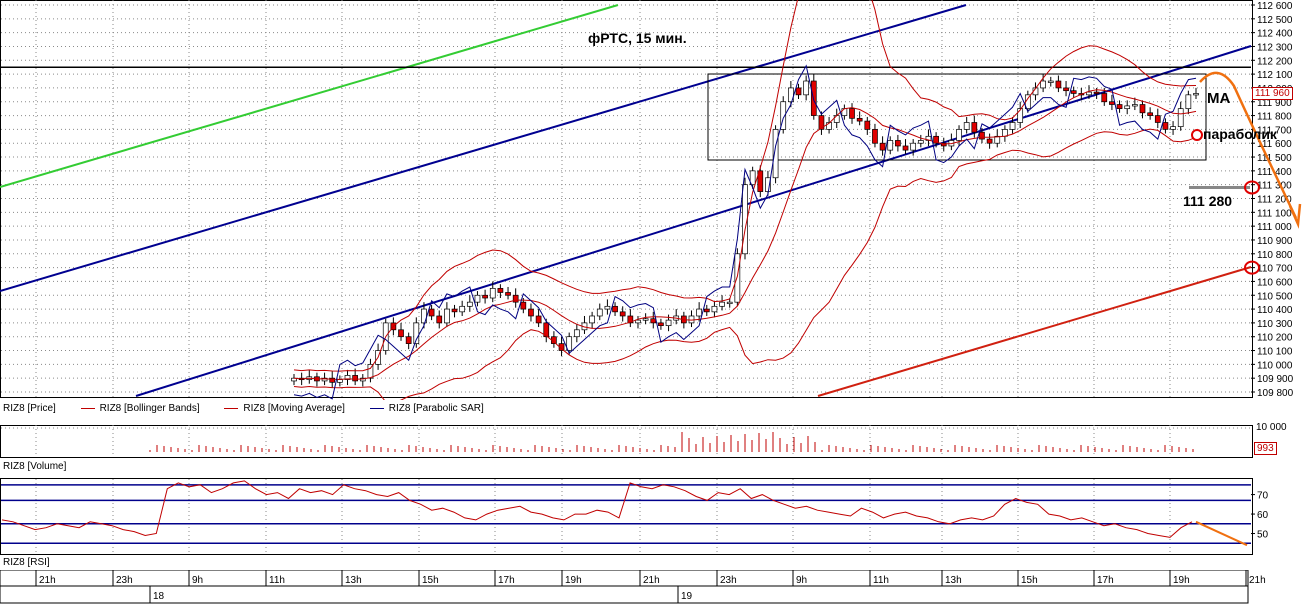 The height and width of the screenshot is (604, 1303). What do you see at coordinates (26, 562) in the screenshot?
I see `rsi-panel-title: RIZ8 [RSI]` at bounding box center [26, 562].